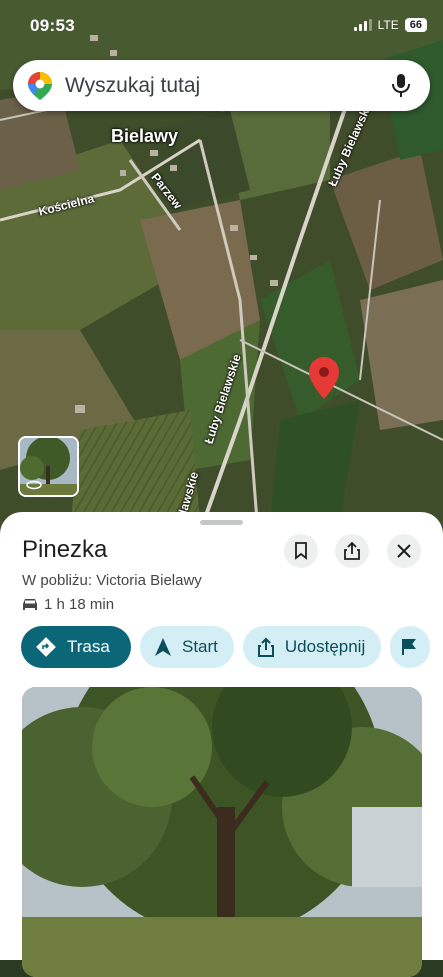 This screenshot has height=977, width=443. What do you see at coordinates (388, 25) in the screenshot?
I see `network-type: LTE` at bounding box center [388, 25].